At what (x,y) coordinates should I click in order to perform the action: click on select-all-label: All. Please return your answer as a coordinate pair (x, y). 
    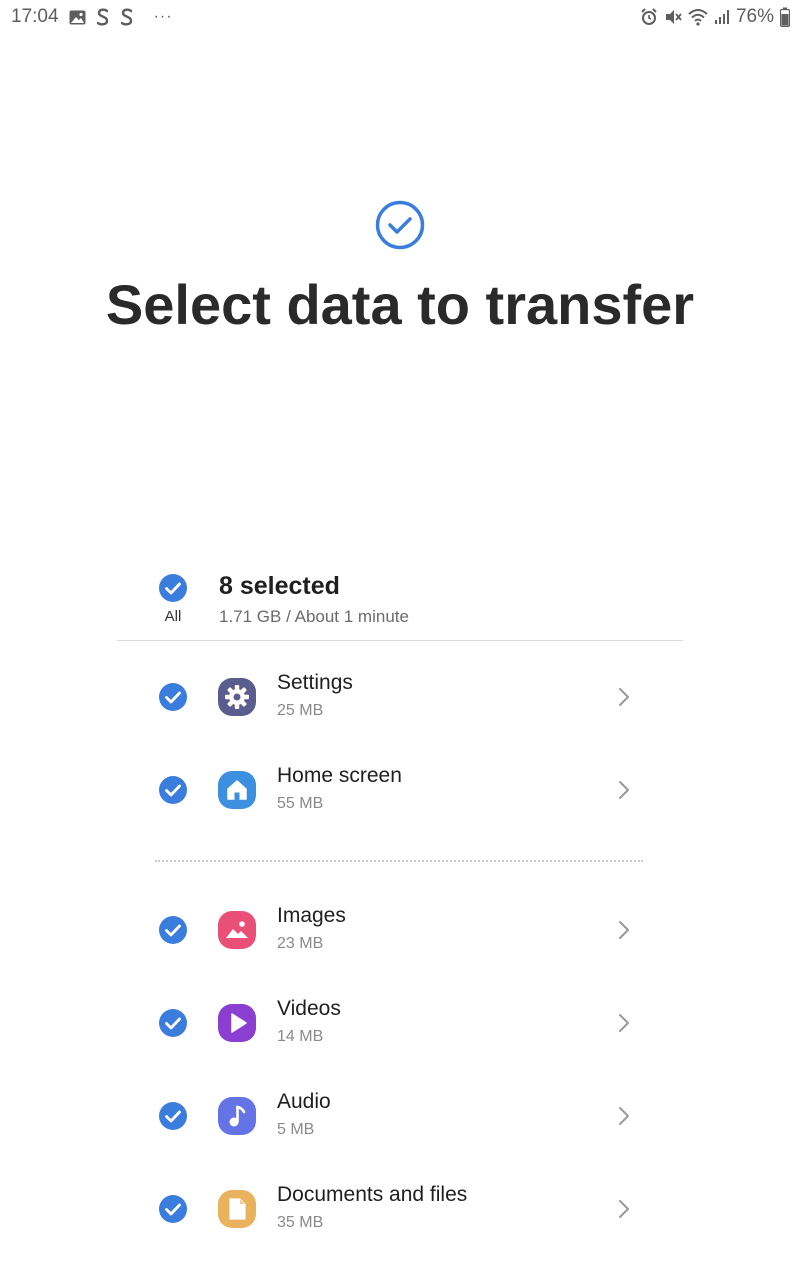
    Looking at the image, I should click on (173, 616).